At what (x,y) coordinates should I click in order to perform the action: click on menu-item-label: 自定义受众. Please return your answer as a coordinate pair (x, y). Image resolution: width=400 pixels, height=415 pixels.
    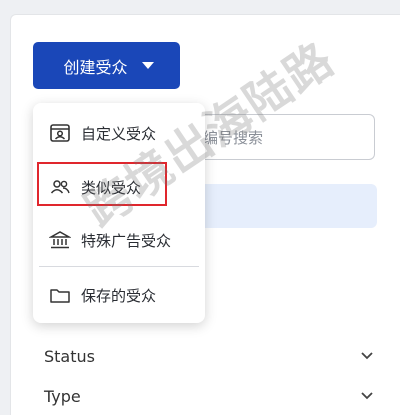
    Looking at the image, I should click on (119, 133).